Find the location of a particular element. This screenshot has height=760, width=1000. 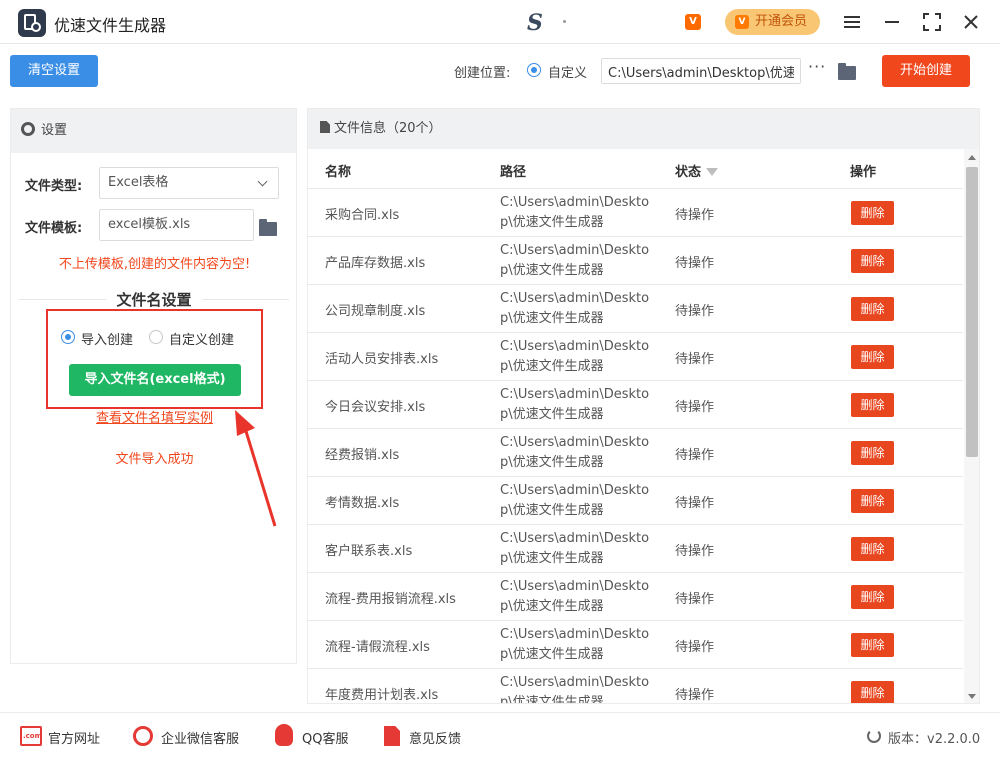

column-action: 操作 is located at coordinates (863, 172).